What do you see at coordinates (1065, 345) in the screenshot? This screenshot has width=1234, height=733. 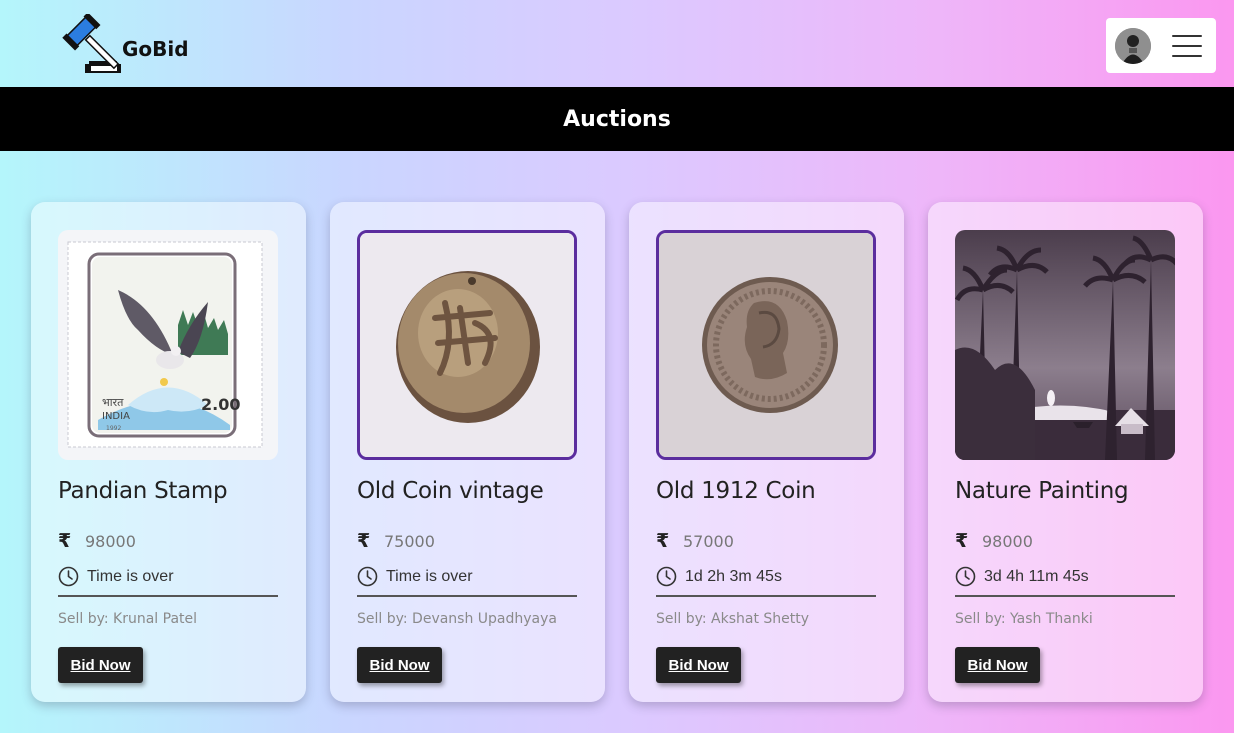 I see `painting-image` at bounding box center [1065, 345].